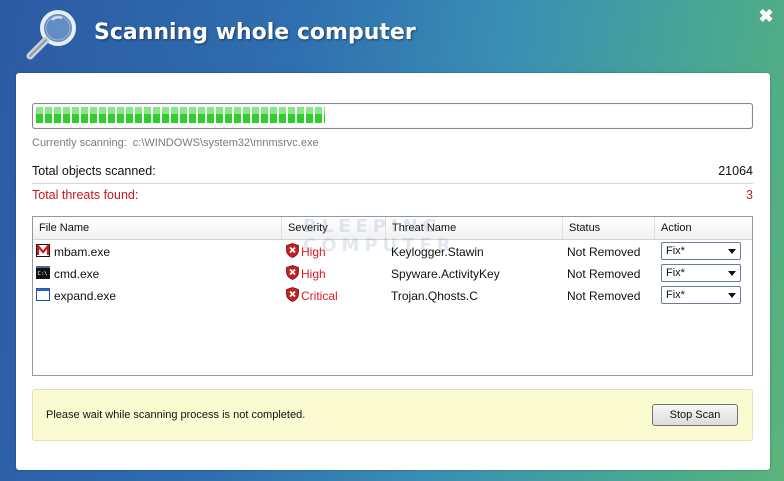  I want to click on mbam-icon, so click(43, 250).